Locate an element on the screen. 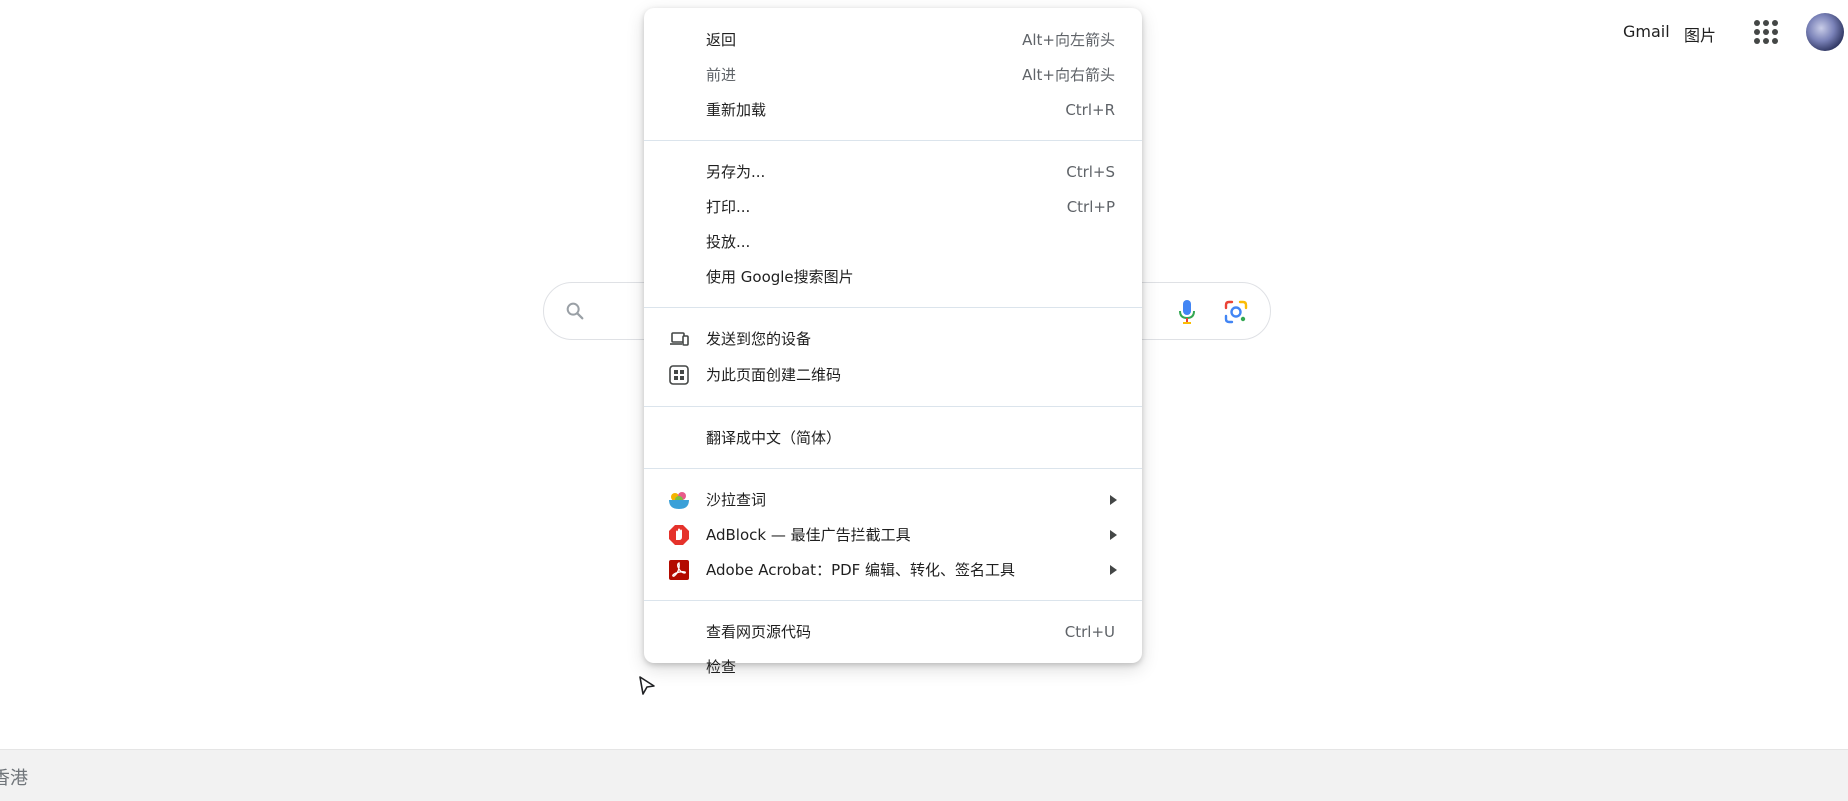 The width and height of the screenshot is (1848, 801). menu-item-print: 打印... Ctrl+P is located at coordinates (893, 206).